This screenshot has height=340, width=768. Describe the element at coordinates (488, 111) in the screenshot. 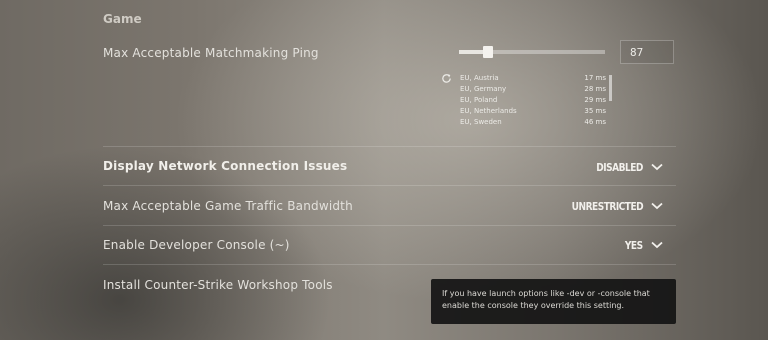

I see `server-name: EU, Netherlands` at that location.